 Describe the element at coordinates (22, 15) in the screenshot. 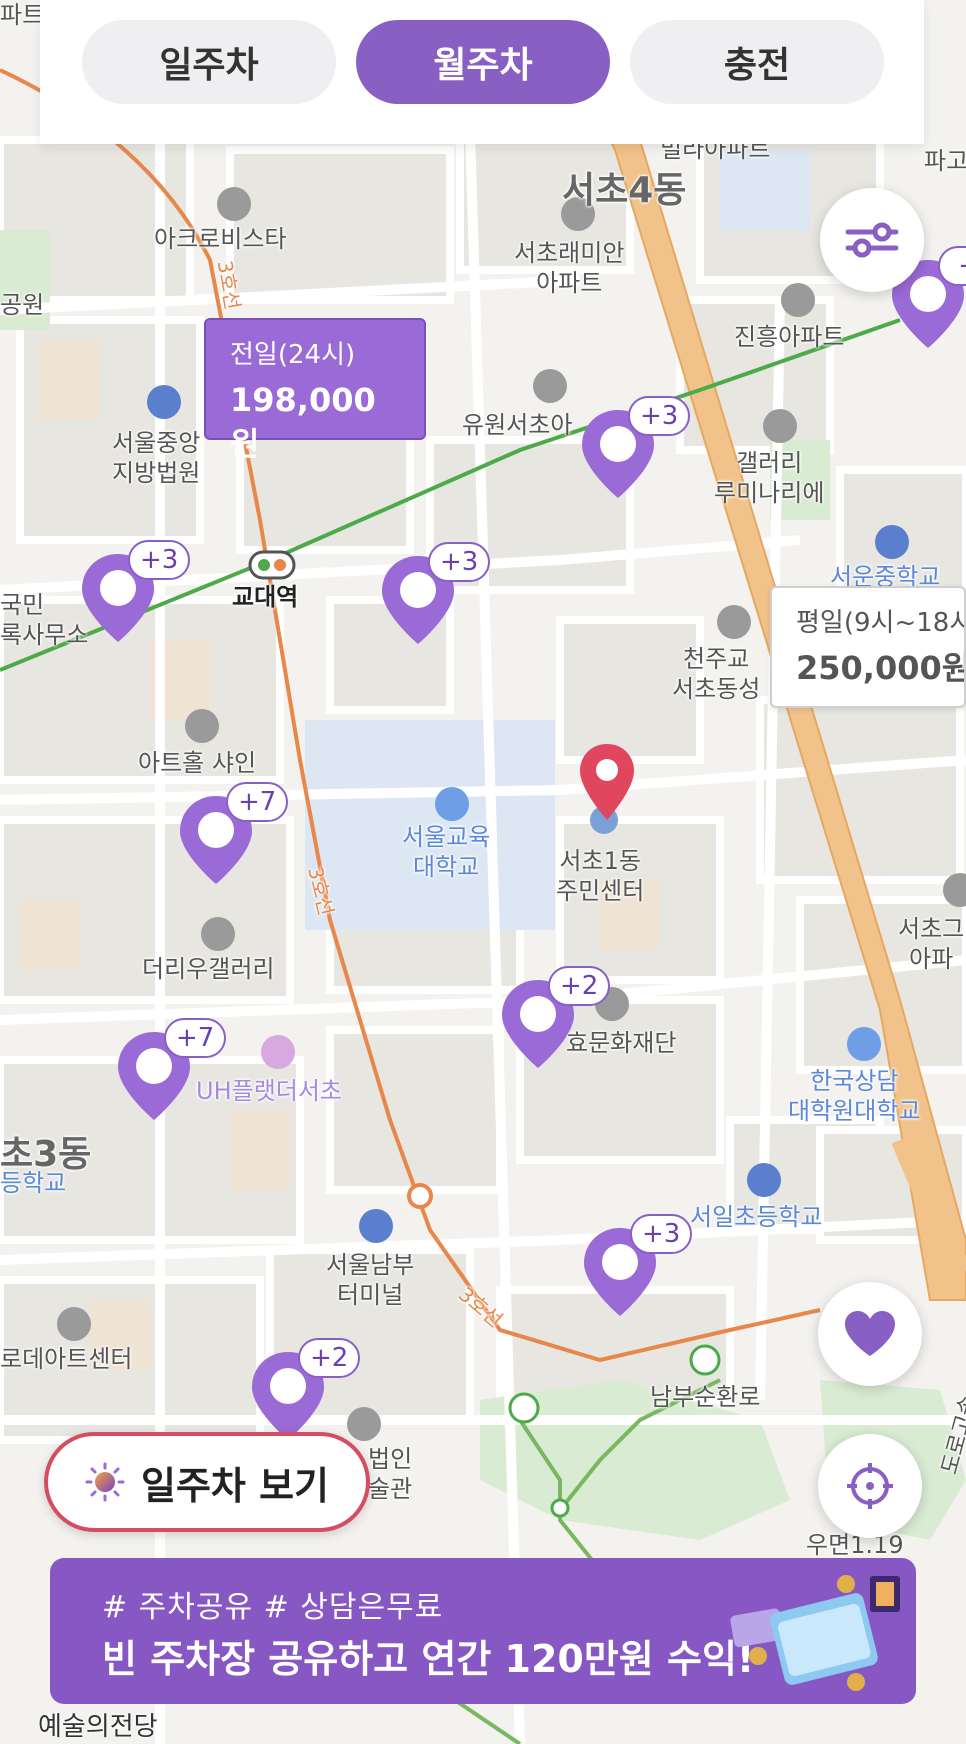

I see `map-label-apt: 파트` at that location.